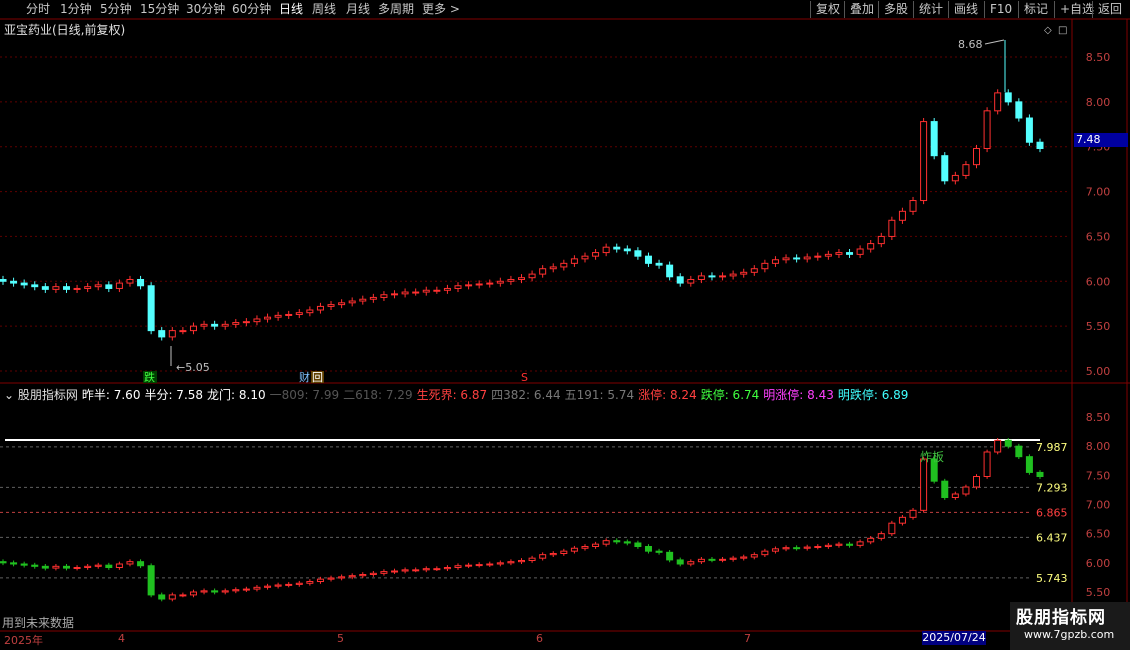 The height and width of the screenshot is (650, 1130). What do you see at coordinates (1062, 30) in the screenshot?
I see `square-icon: □` at bounding box center [1062, 30].